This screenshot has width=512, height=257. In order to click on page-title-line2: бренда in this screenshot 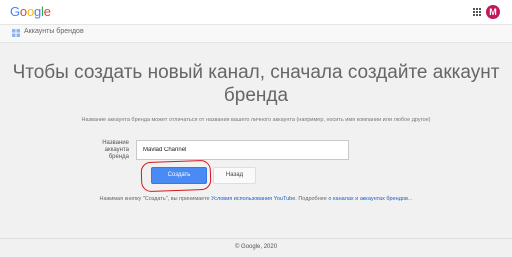, I will do `click(256, 95)`.